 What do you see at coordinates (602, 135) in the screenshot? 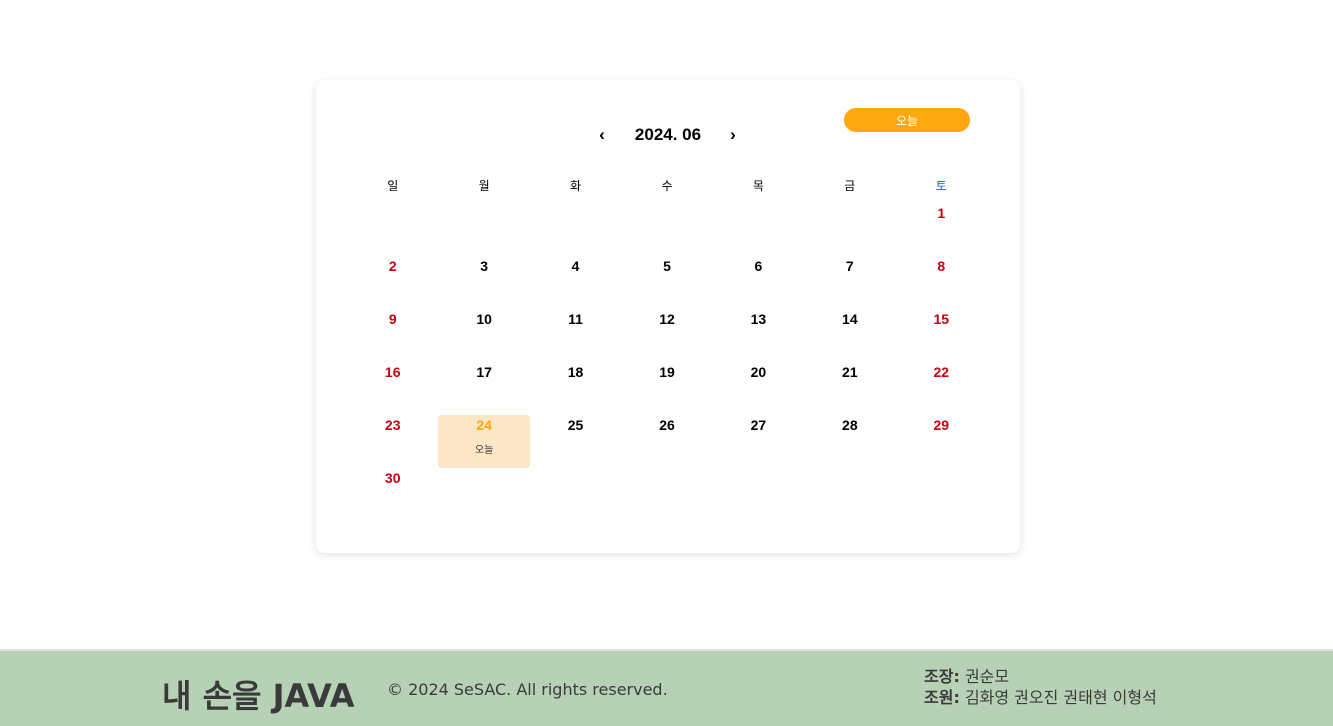
I see `prev-month-button: ‹` at bounding box center [602, 135].